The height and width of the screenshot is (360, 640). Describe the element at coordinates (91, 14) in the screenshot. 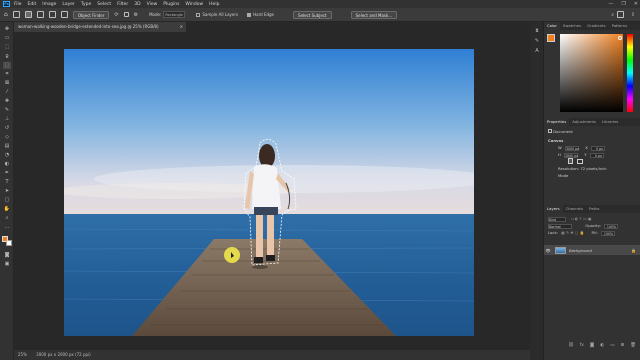

I see `object-finder-button: Object Finder` at that location.